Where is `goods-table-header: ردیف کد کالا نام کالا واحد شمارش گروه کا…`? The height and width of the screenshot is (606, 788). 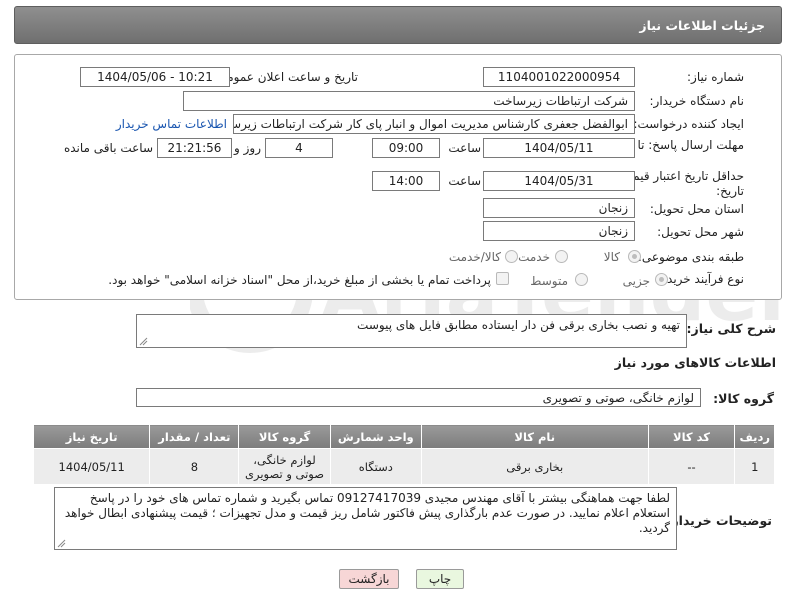
goods-table-header: ردیف کد کالا نام کالا واحد شمارش گروه کا… is located at coordinates (403, 436).